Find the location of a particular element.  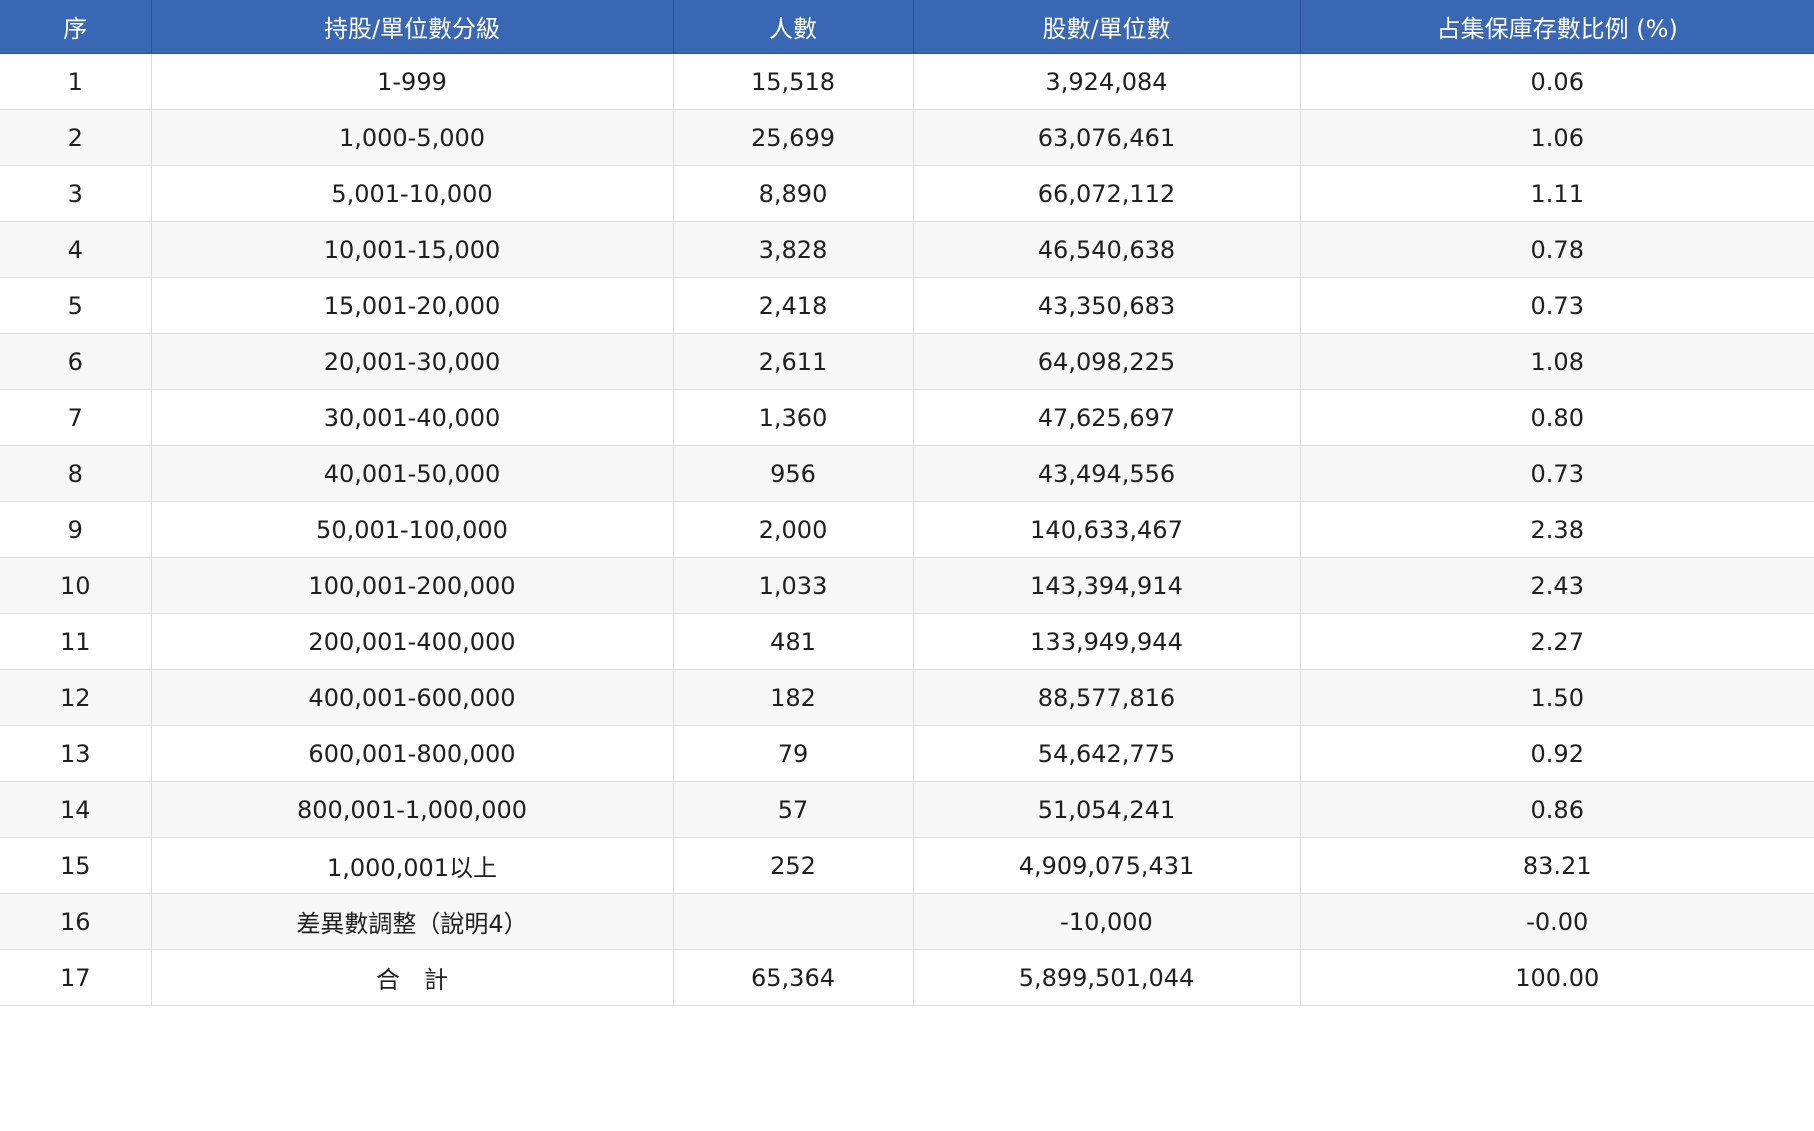

cell-percentage: 0.92 is located at coordinates (1557, 753).